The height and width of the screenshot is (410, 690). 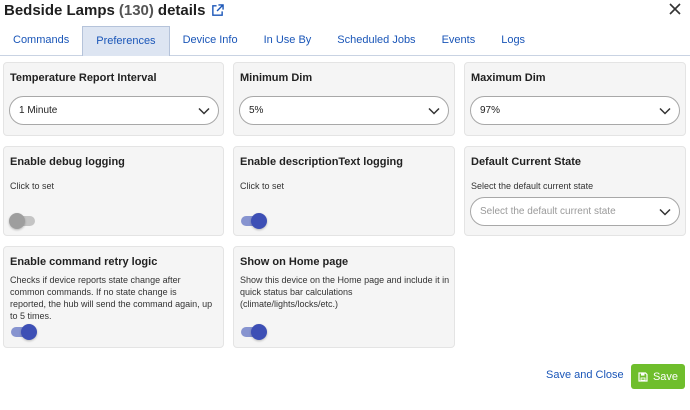 I want to click on max-dim-select: 97%, so click(x=575, y=110).